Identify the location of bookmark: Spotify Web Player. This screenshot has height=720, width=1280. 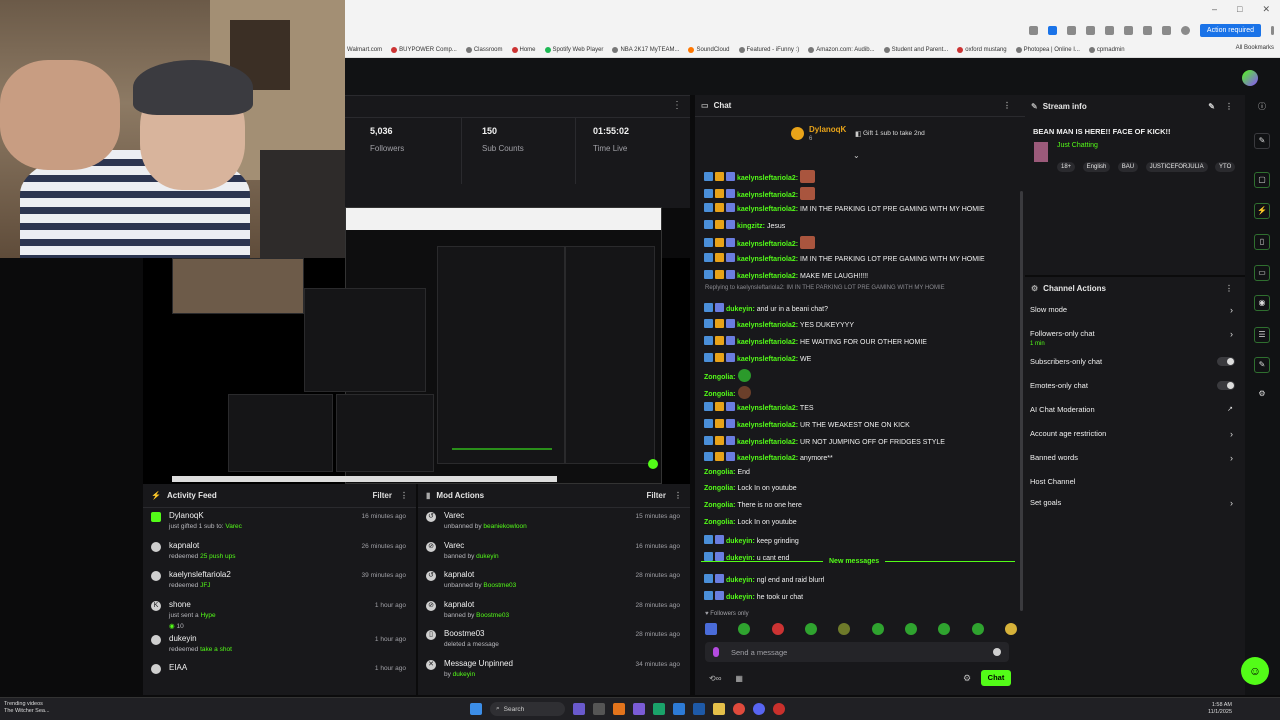
(573, 49).